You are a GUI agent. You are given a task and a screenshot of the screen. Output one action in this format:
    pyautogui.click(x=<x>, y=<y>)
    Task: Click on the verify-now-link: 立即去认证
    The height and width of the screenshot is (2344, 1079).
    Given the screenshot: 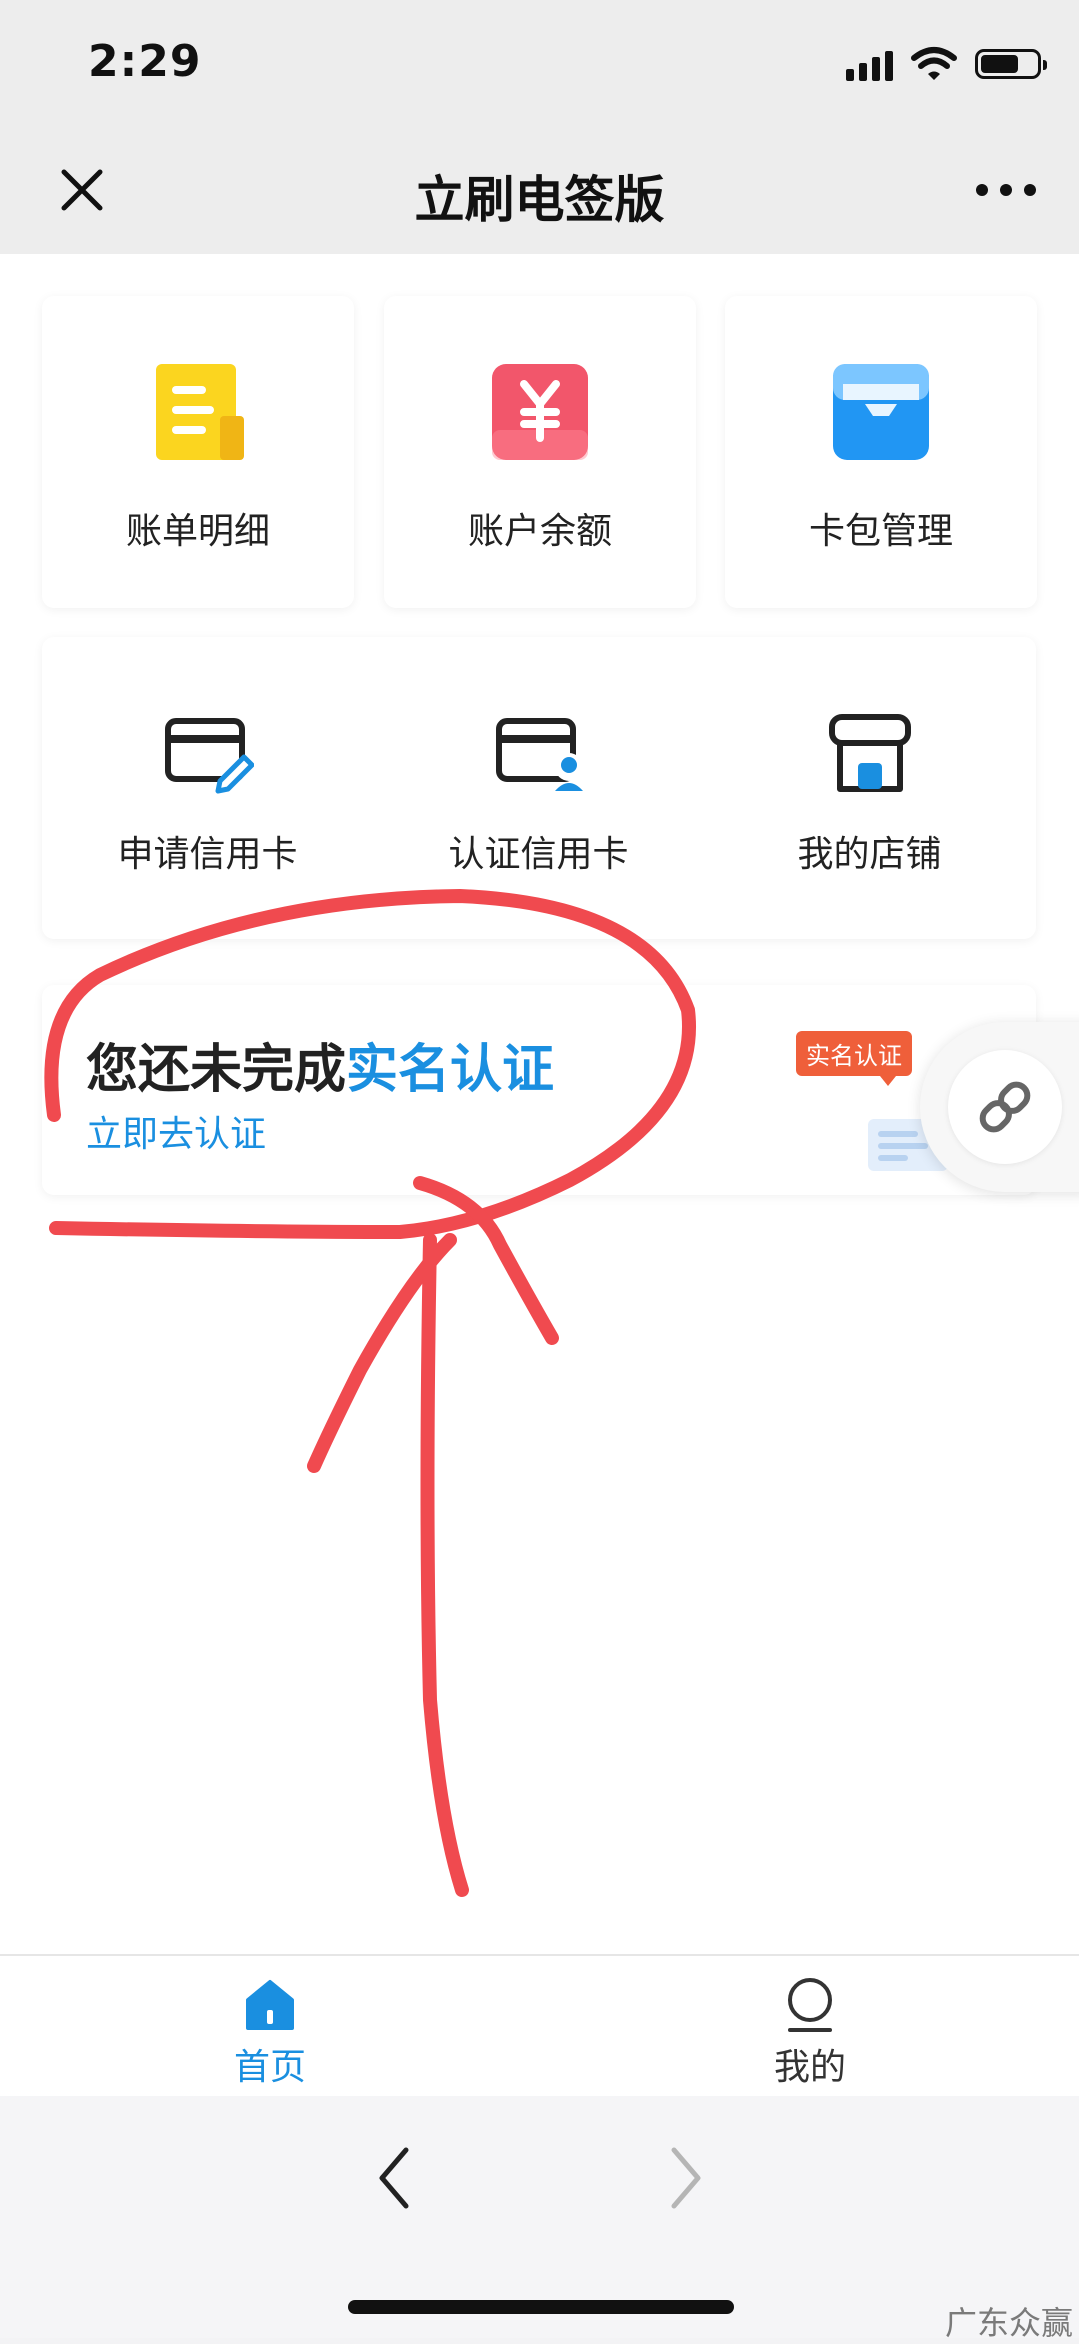 What is the action you would take?
    pyautogui.click(x=176, y=1131)
    